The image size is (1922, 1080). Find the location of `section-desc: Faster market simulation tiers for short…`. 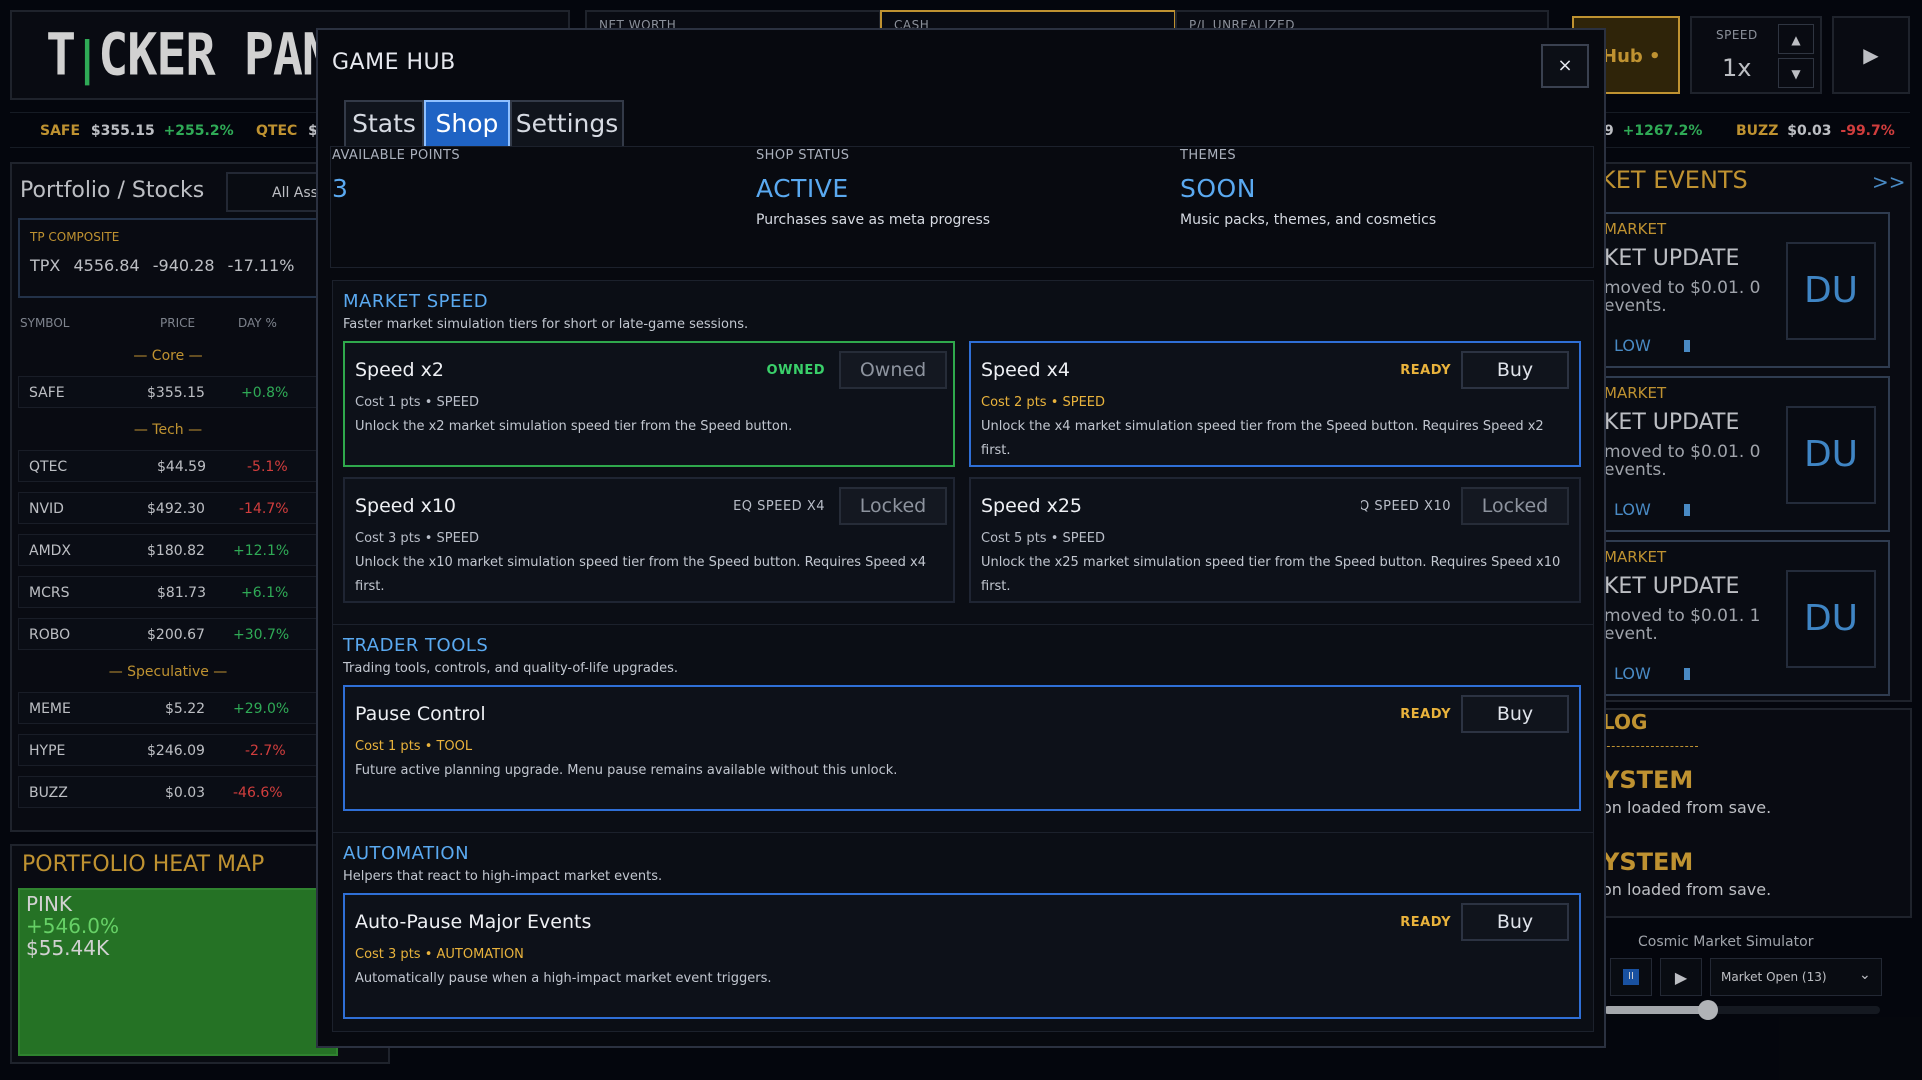

section-desc: Faster market simulation tiers for short… is located at coordinates (546, 324).